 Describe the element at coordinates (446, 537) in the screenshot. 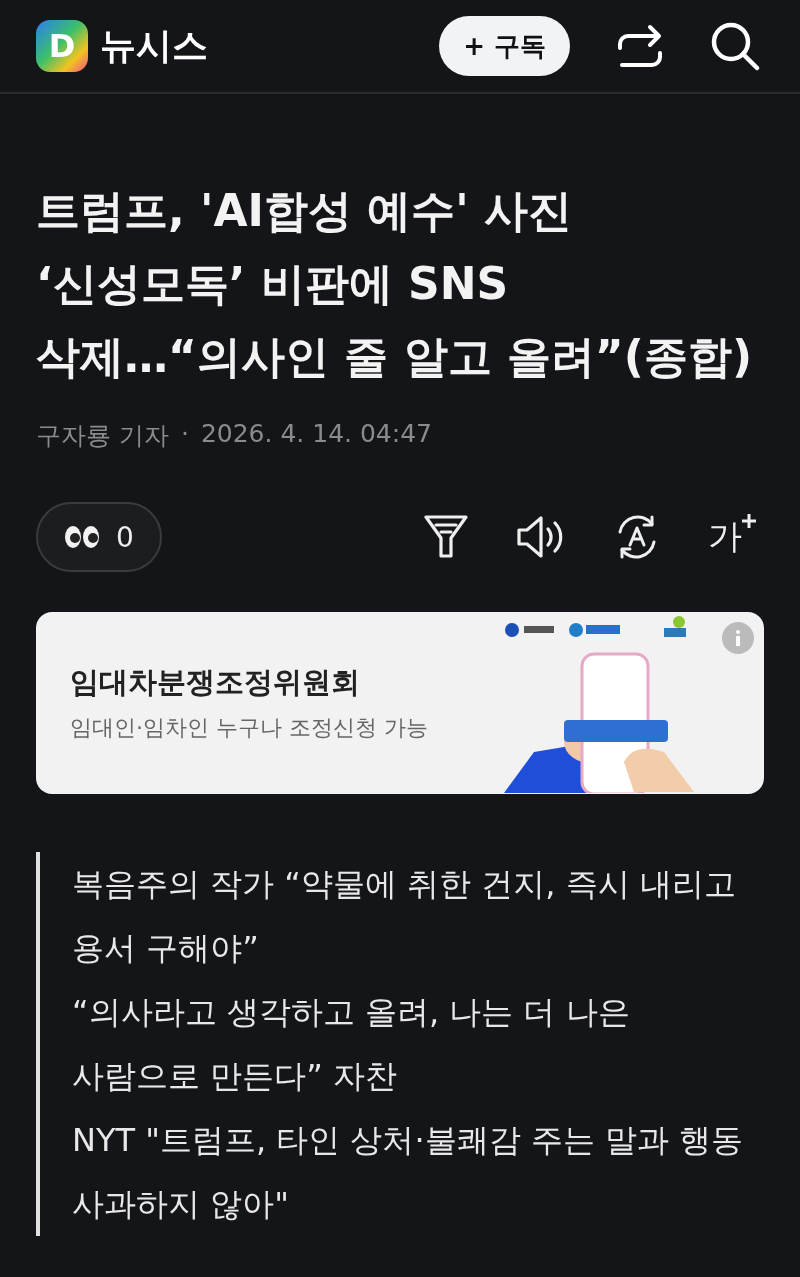

I see `filter-icon` at that location.